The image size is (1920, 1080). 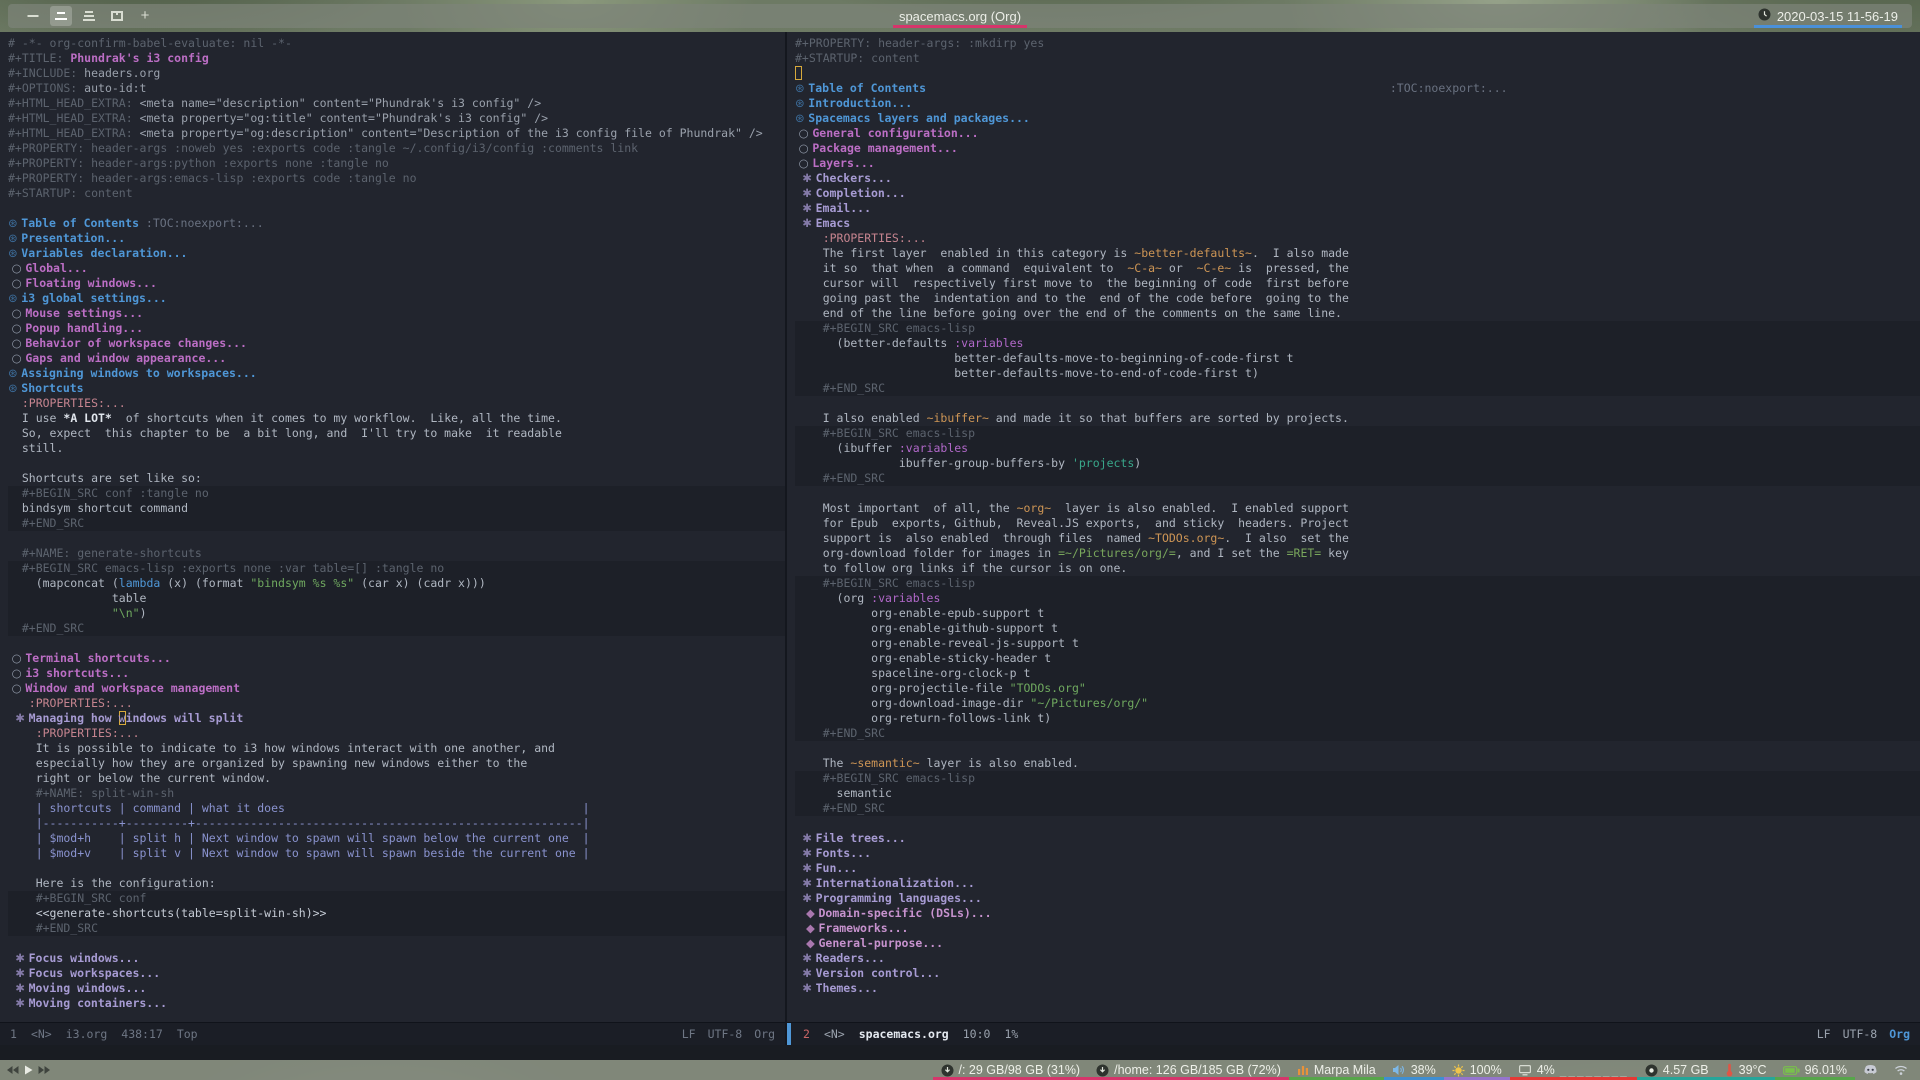 What do you see at coordinates (1870, 1070) in the screenshot?
I see `discord-module` at bounding box center [1870, 1070].